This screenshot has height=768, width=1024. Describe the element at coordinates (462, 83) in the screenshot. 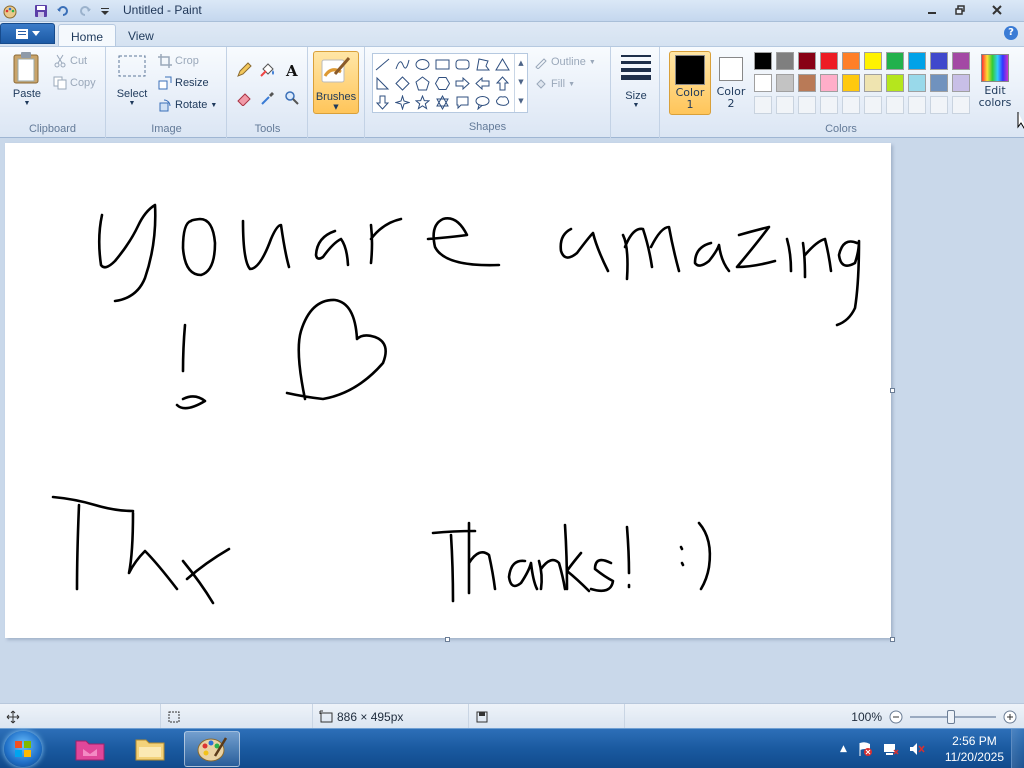

I see `right-arrow-shape-icon` at that location.